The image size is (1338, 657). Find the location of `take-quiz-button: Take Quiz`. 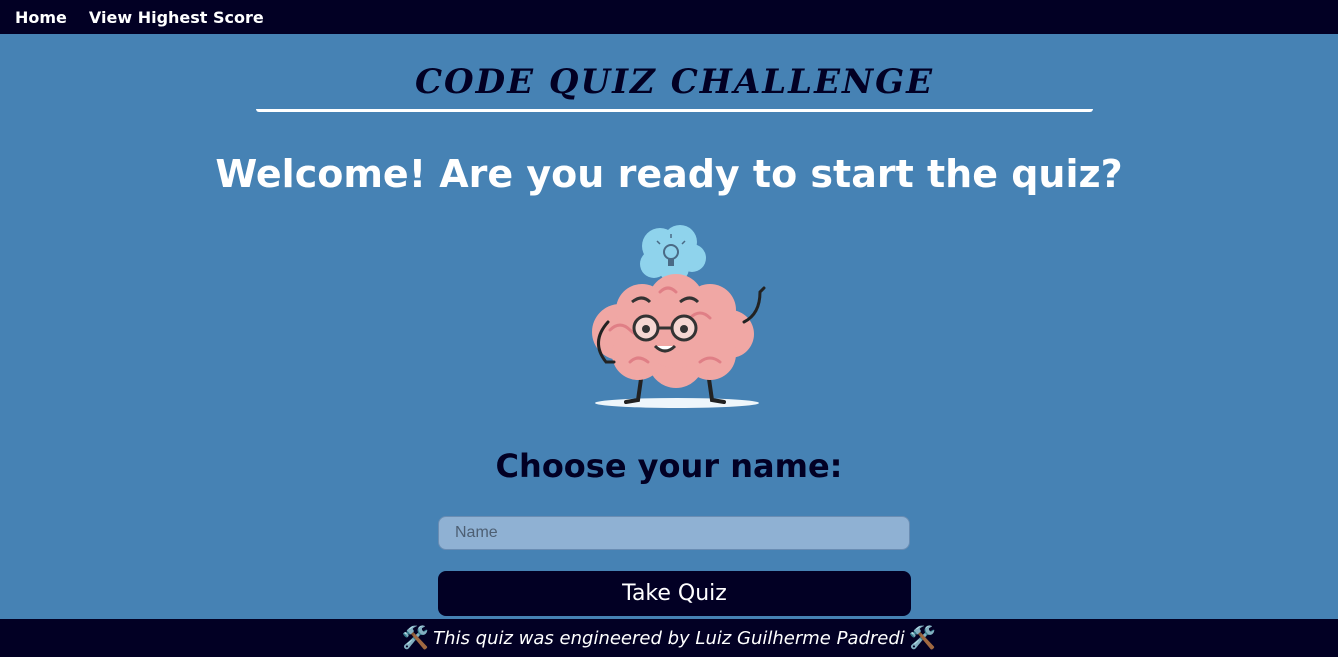

take-quiz-button: Take Quiz is located at coordinates (674, 593).